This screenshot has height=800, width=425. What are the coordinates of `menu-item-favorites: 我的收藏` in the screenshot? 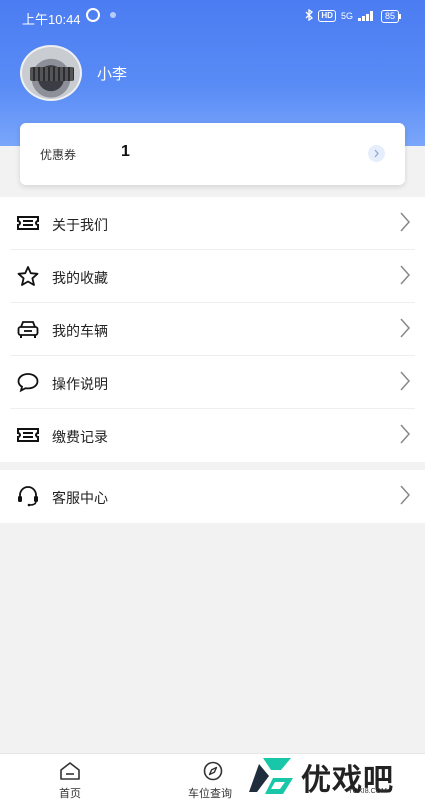 It's located at (212, 276).